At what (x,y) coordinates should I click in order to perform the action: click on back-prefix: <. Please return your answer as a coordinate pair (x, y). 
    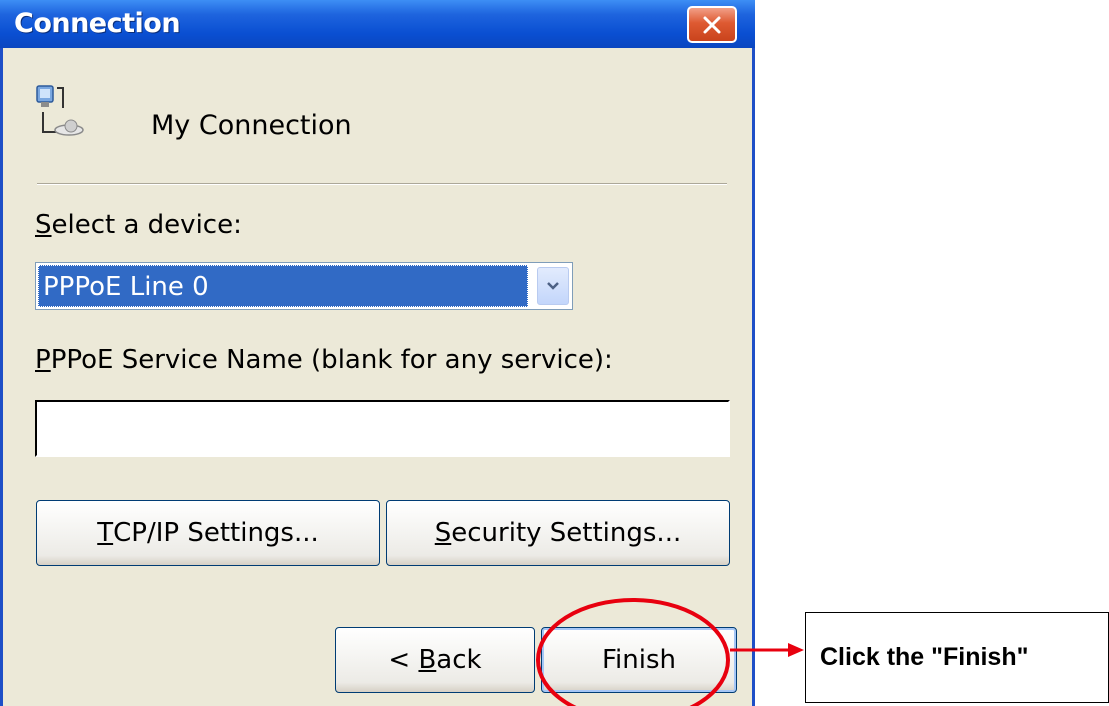
    Looking at the image, I should click on (403, 660).